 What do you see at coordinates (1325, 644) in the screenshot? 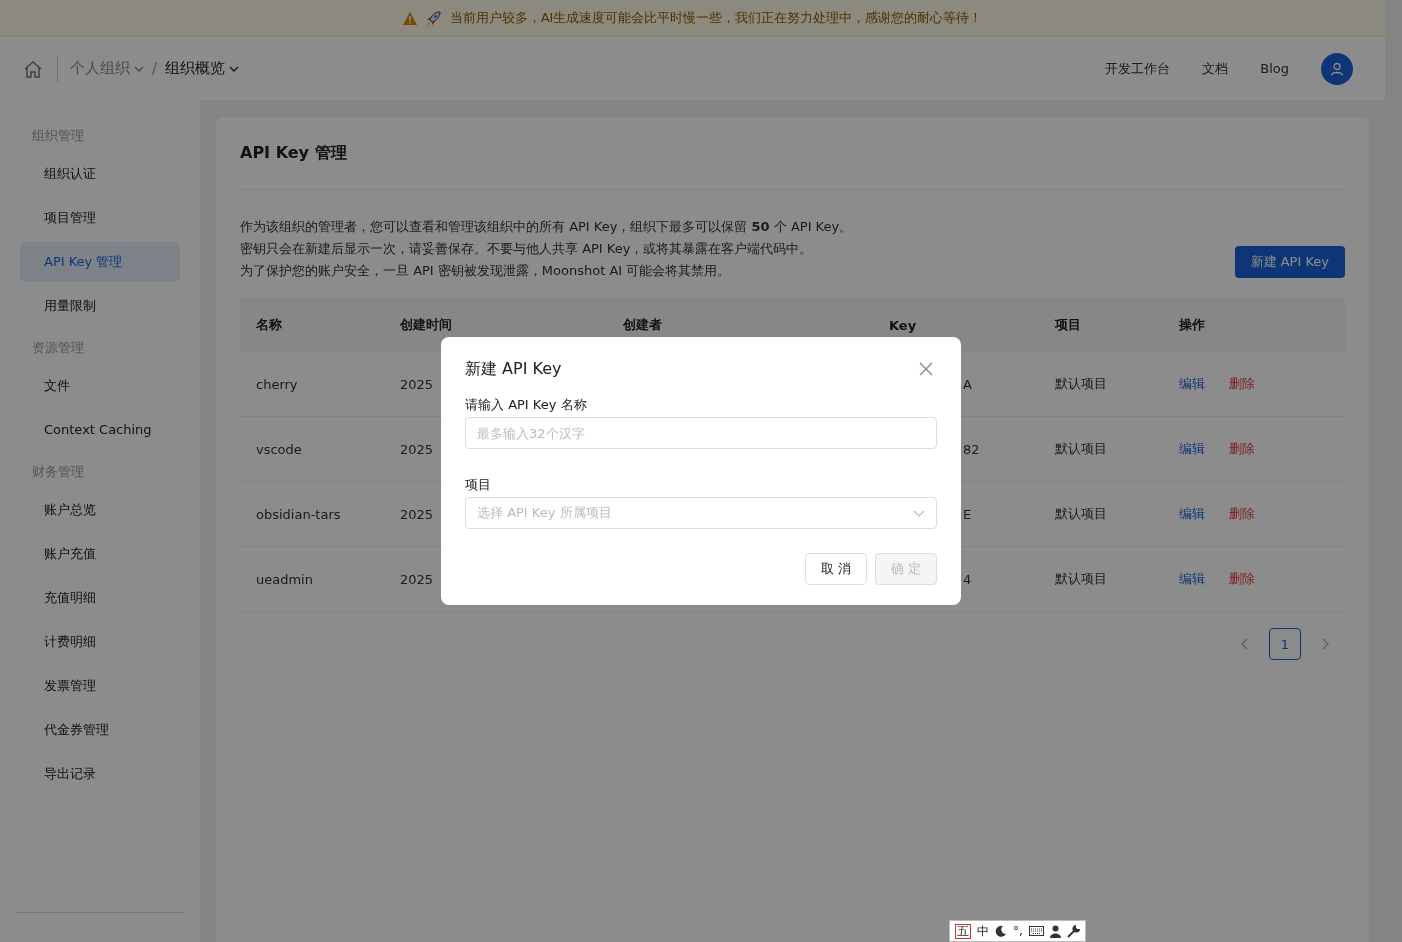
I see `next-page-icon` at bounding box center [1325, 644].